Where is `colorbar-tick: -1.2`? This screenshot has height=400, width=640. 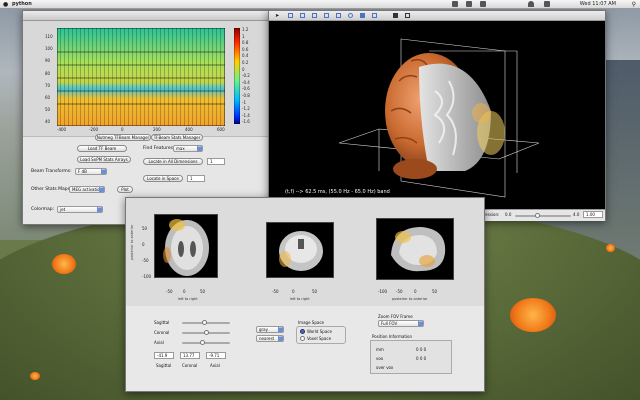
colorbar-tick: -1.2 is located at coordinates (246, 109).